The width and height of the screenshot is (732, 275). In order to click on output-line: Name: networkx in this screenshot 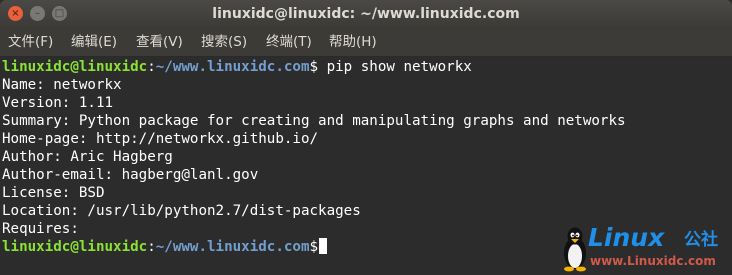, I will do `click(62, 85)`.